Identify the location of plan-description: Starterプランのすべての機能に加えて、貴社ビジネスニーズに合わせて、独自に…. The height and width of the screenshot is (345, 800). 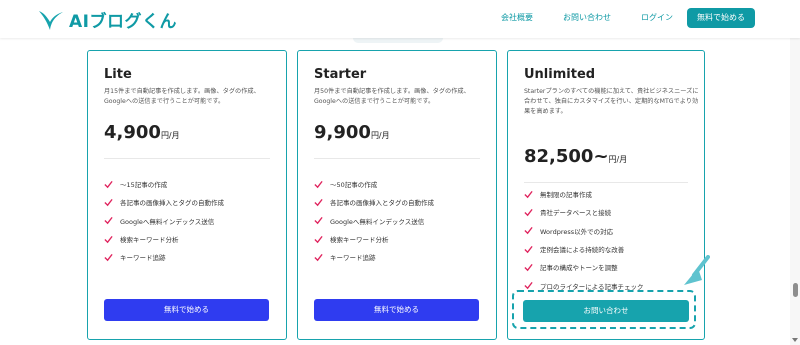
(611, 101).